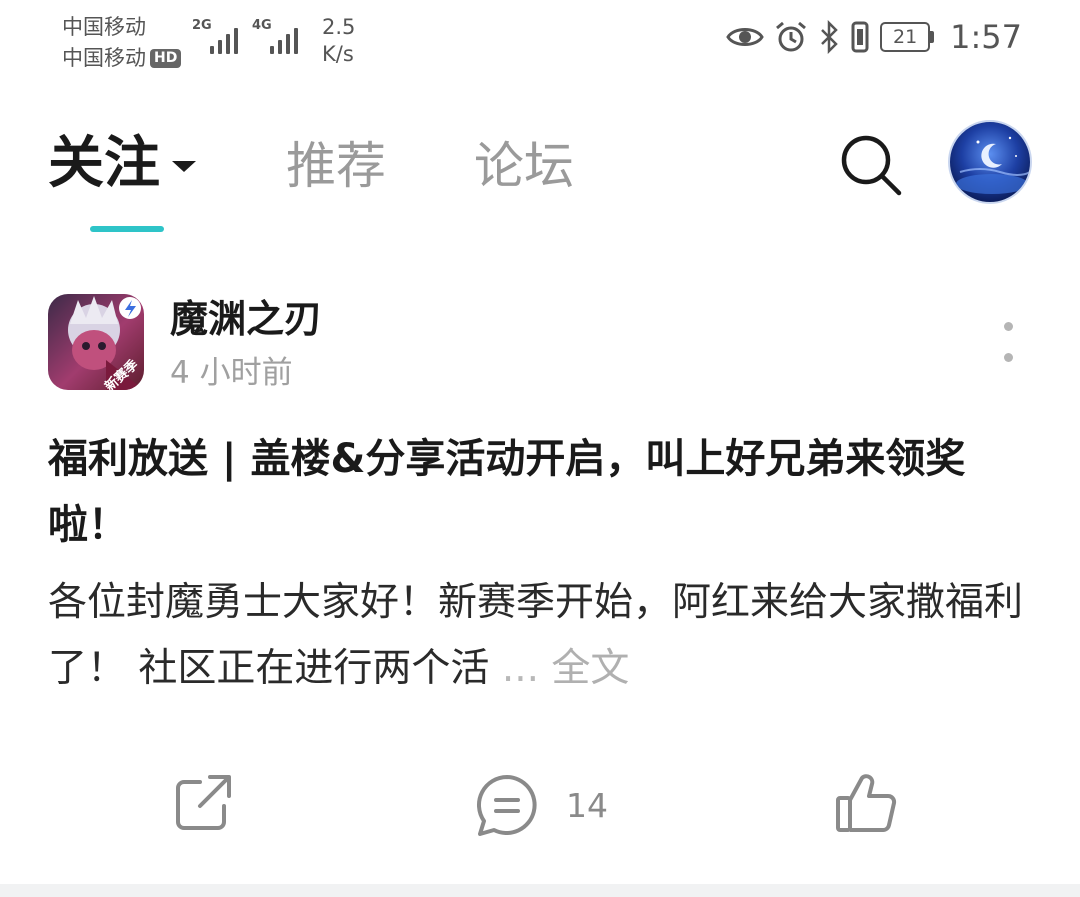 This screenshot has height=897, width=1080. I want to click on search-button, so click(871, 165).